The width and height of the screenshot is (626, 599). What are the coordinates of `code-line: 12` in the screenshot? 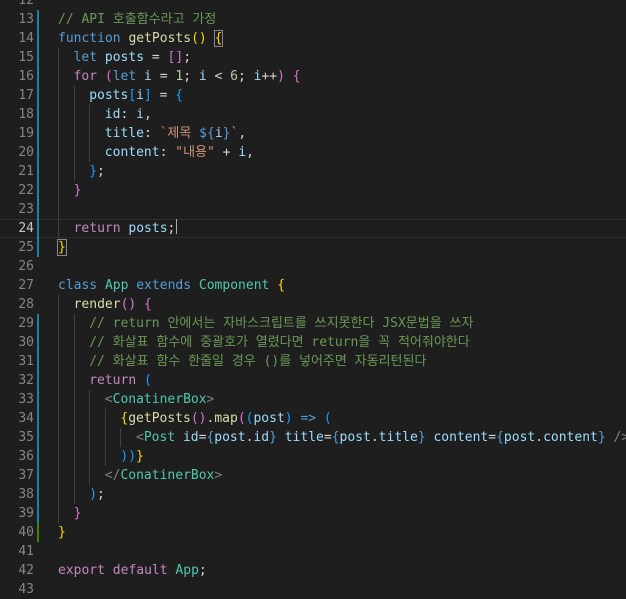 It's located at (313, 5).